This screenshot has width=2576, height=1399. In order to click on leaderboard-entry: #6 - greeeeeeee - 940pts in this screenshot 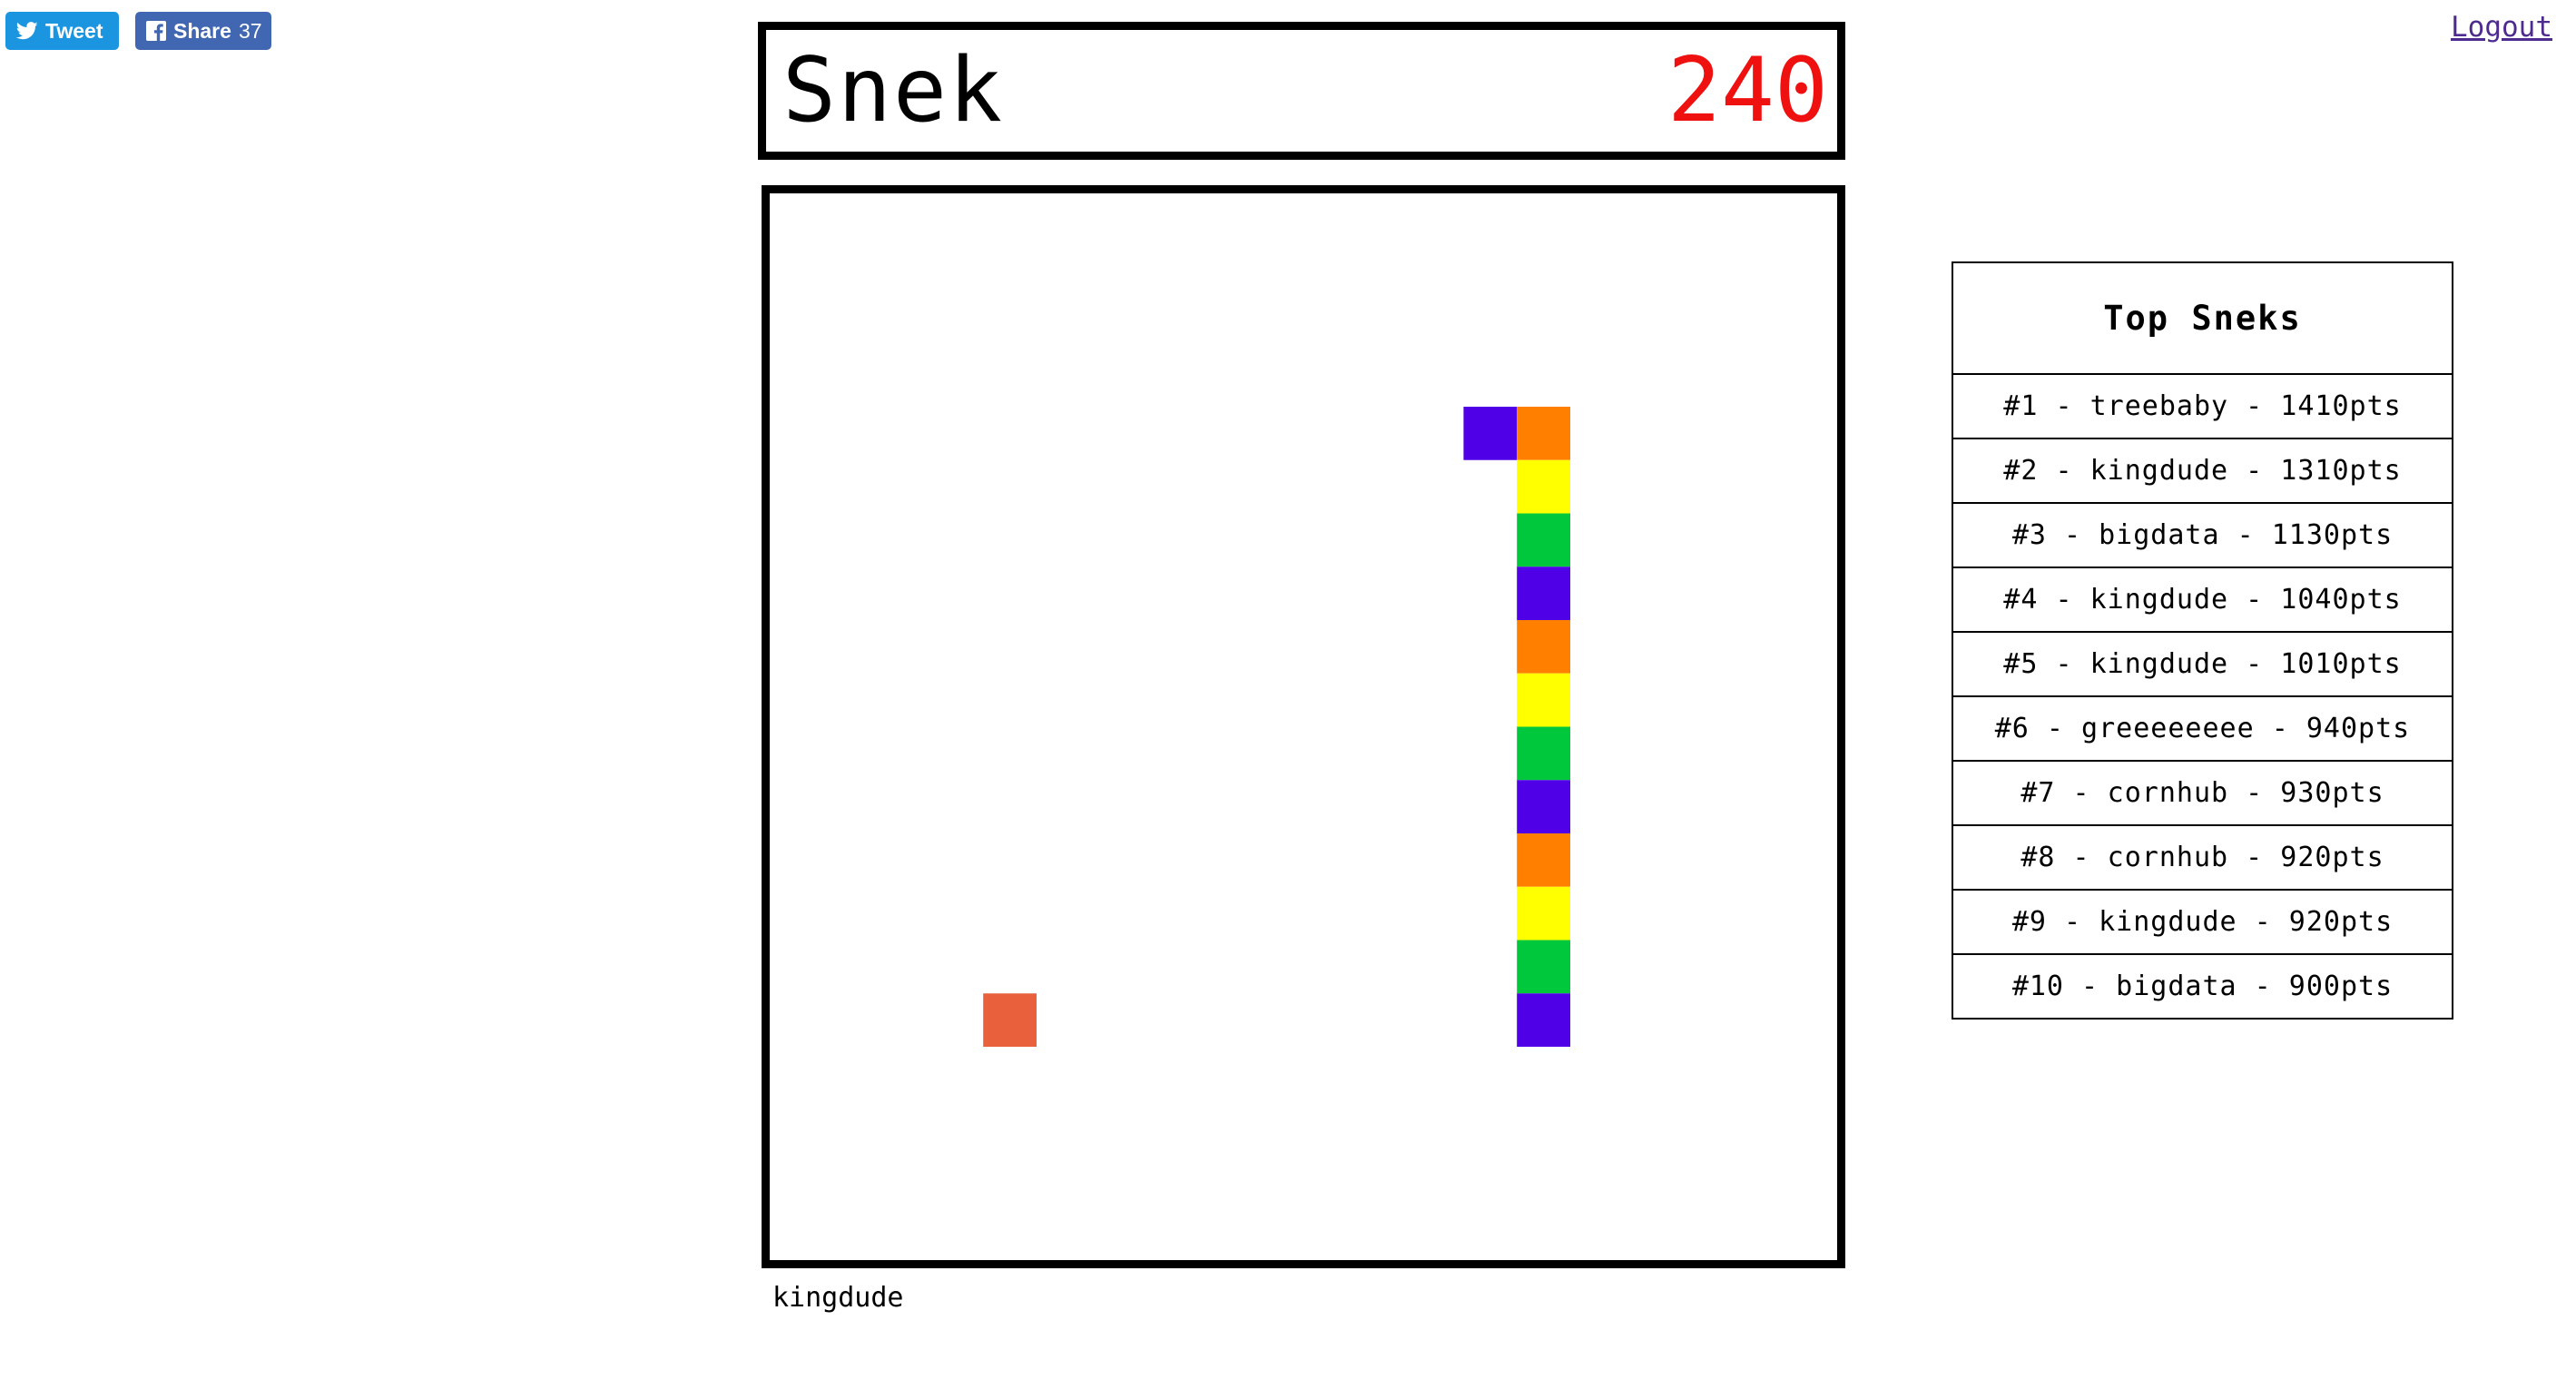, I will do `click(2202, 729)`.